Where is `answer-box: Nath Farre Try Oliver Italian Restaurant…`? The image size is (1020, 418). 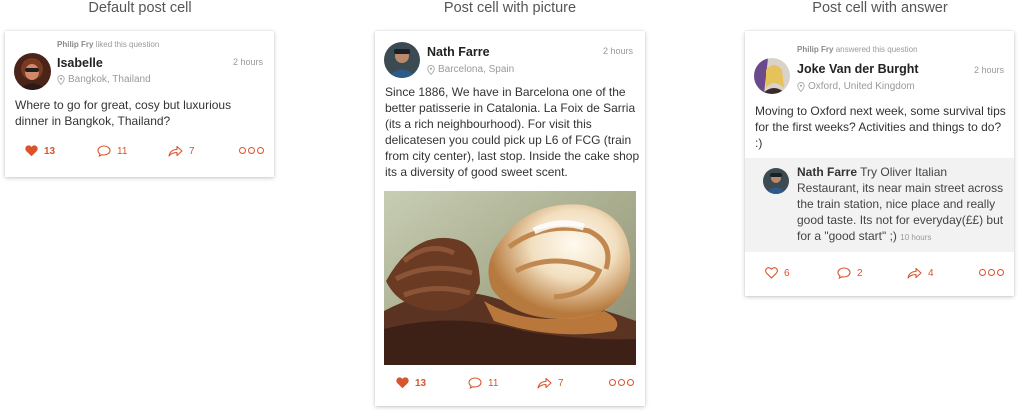 answer-box: Nath Farre Try Oliver Italian Restaurant… is located at coordinates (879, 205).